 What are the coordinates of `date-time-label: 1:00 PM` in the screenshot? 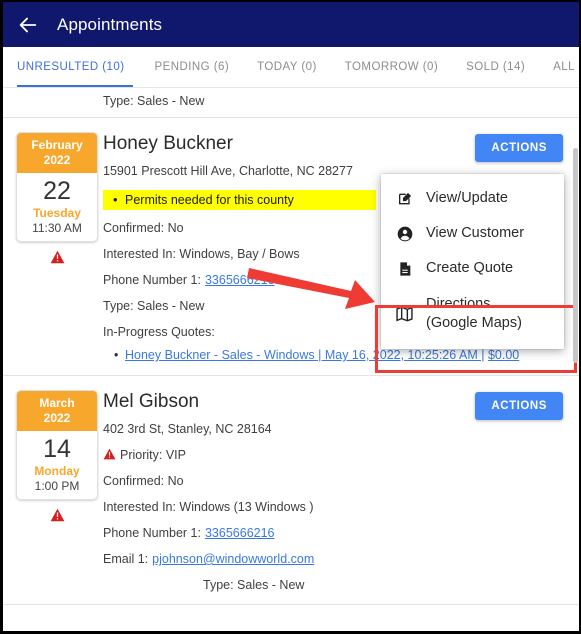 It's located at (57, 486).